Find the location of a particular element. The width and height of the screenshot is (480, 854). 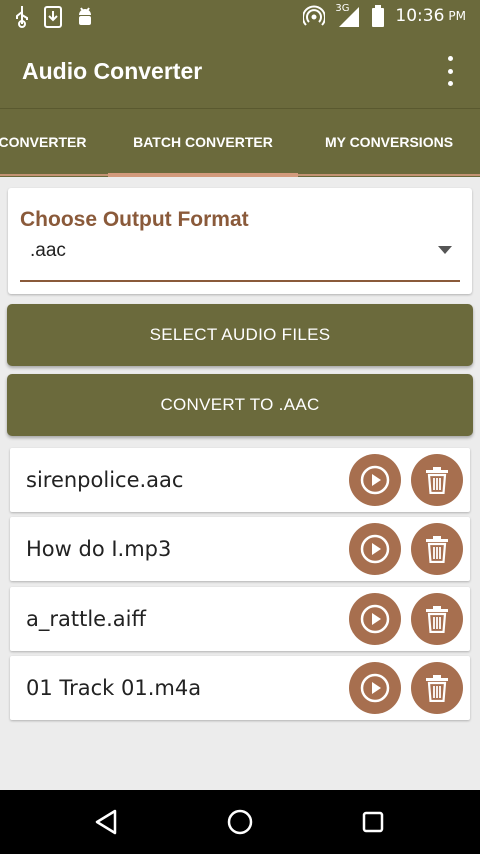

file-name: 01 Track 01.m4a is located at coordinates (114, 688).